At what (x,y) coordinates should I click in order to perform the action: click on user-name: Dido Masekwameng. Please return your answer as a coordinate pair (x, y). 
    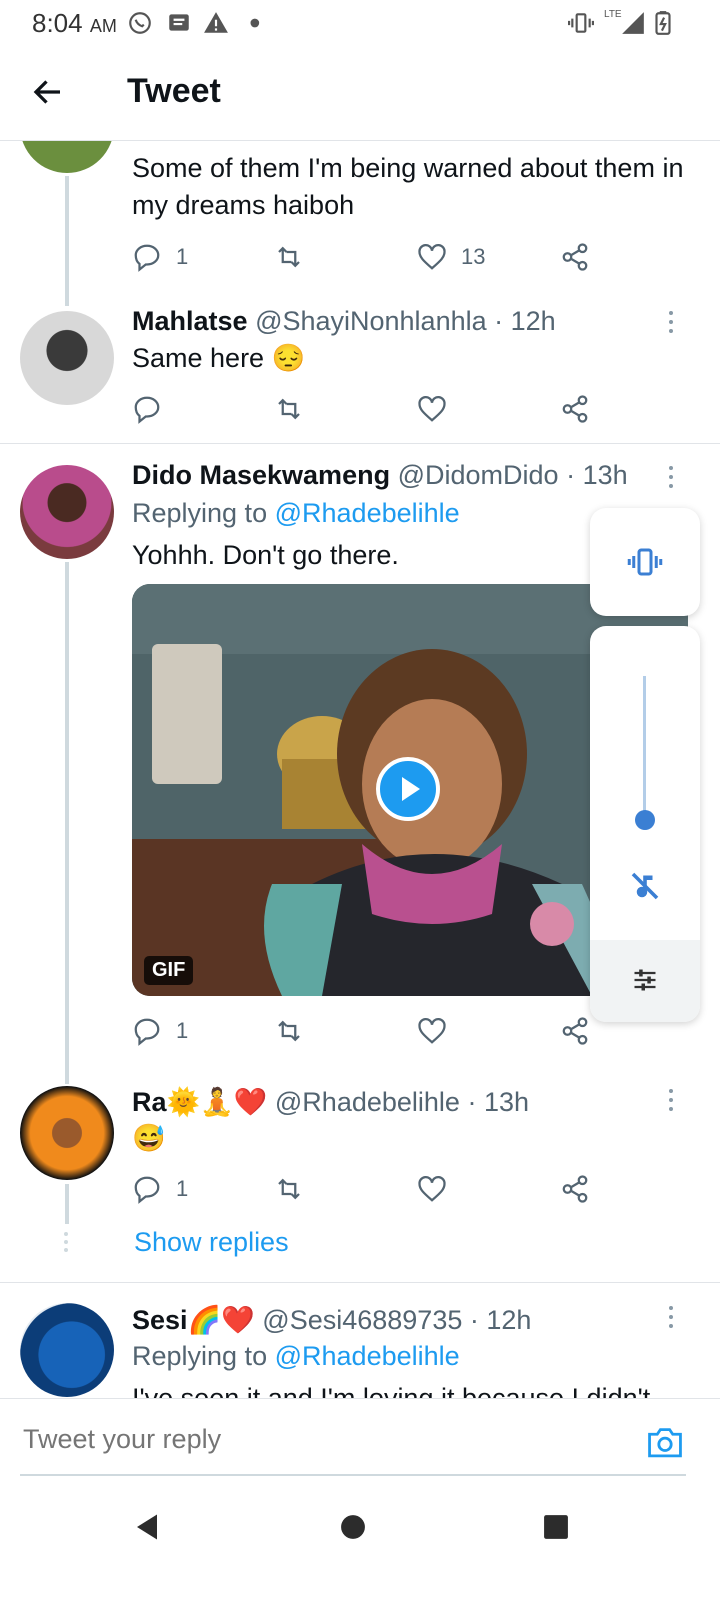
    Looking at the image, I should click on (261, 475).